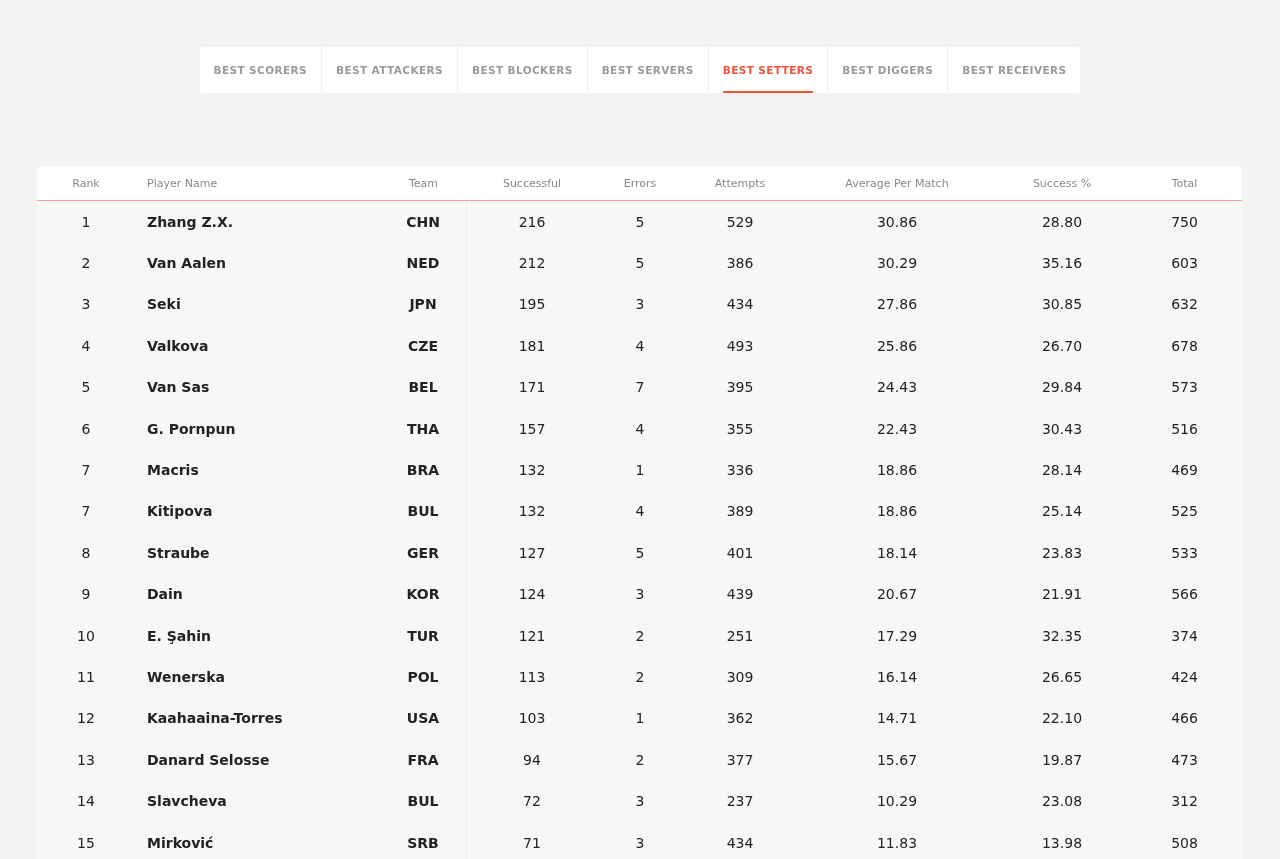  Describe the element at coordinates (740, 759) in the screenshot. I see `attempts-cell: 377` at that location.